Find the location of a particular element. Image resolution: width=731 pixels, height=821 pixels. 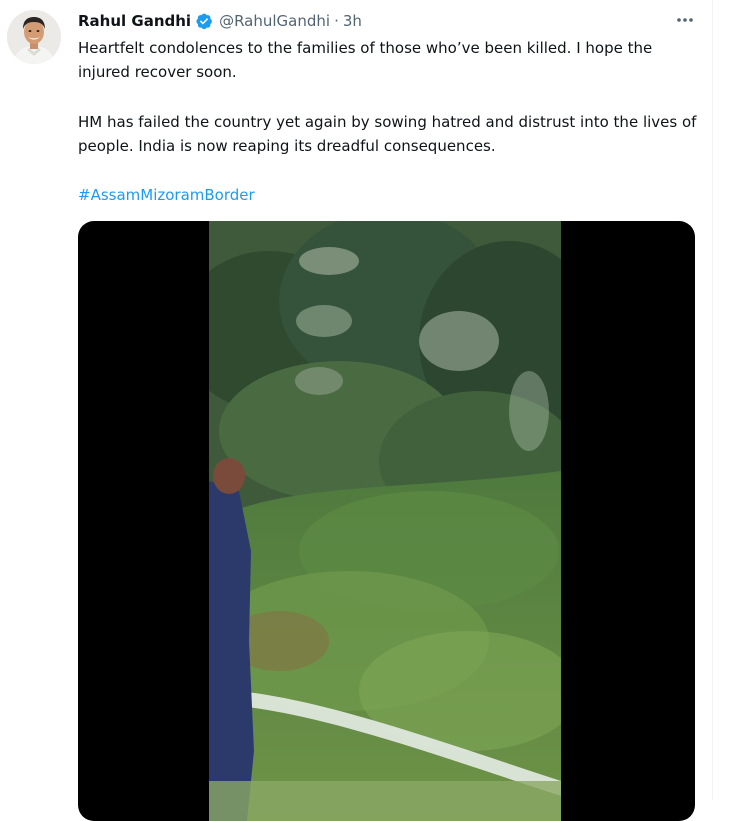

more-options-icon is located at coordinates (685, 20).